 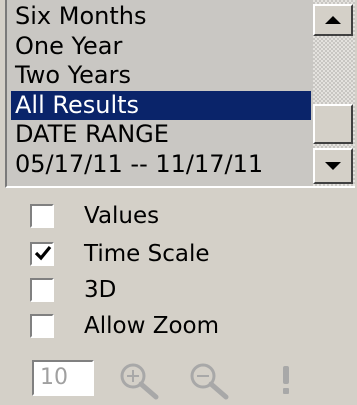 I want to click on allow-zoom-checkbox, so click(x=42, y=326).